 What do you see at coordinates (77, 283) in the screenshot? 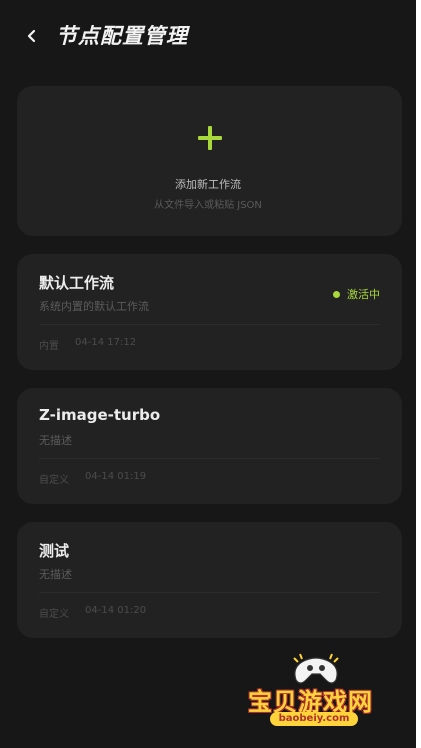
I see `workflow-name: 默认工作流` at bounding box center [77, 283].